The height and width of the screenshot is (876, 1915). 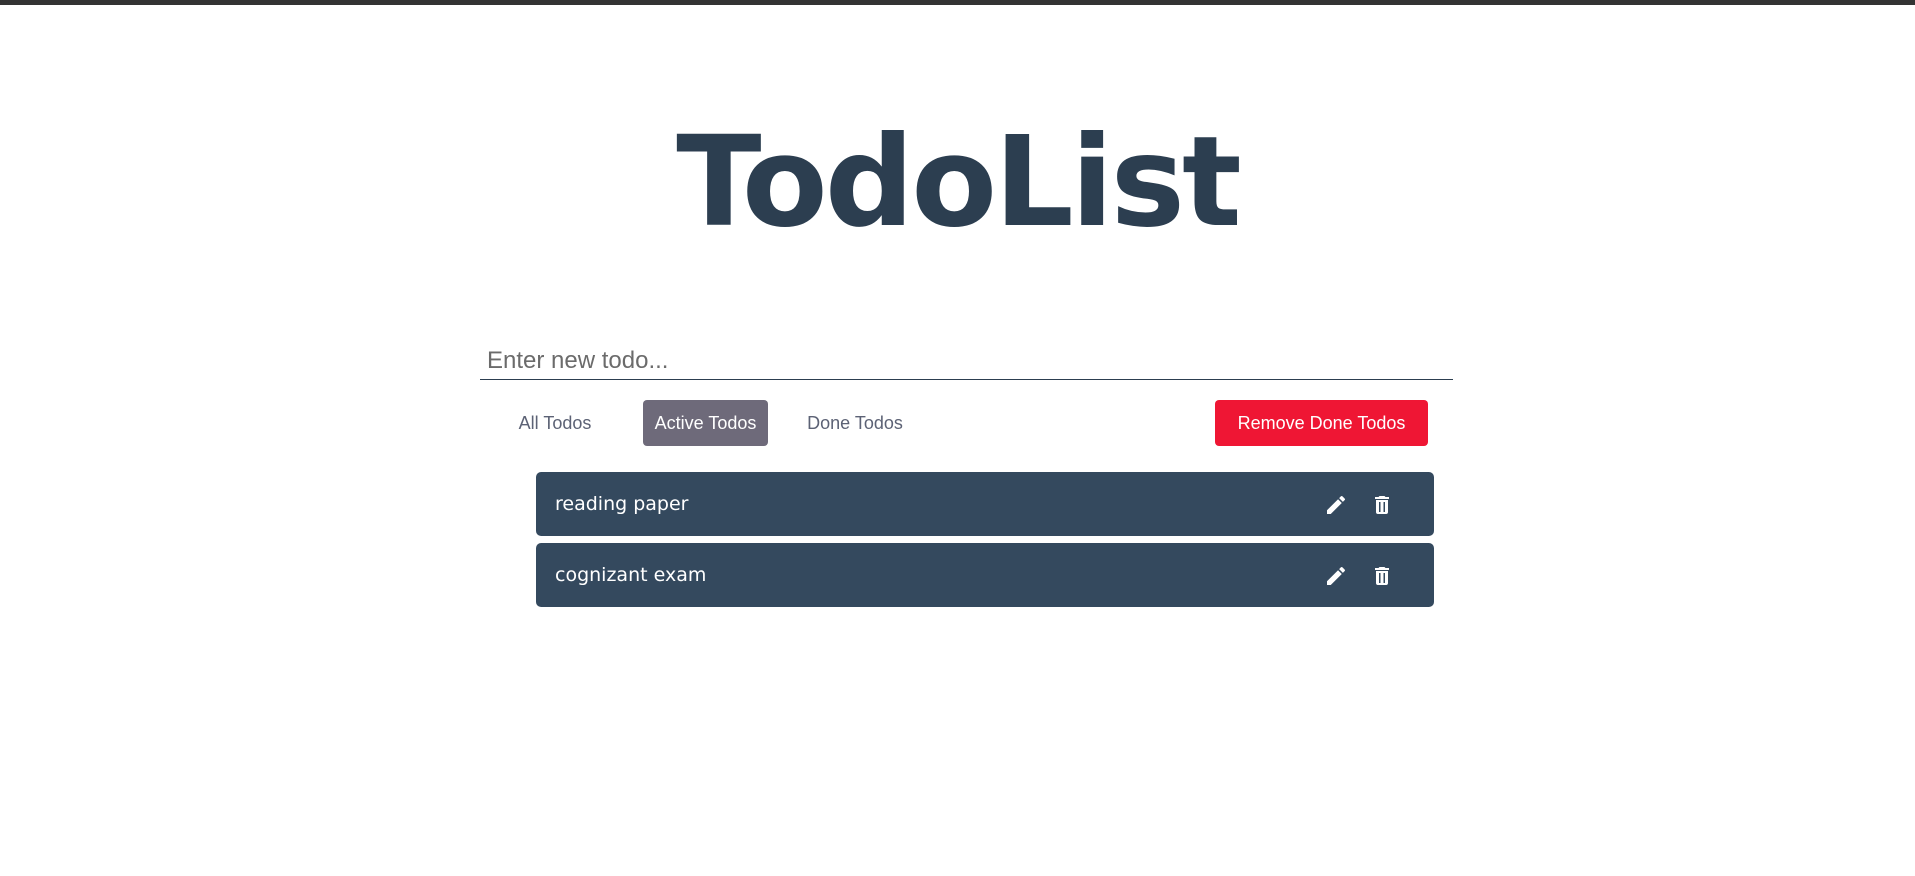 What do you see at coordinates (555, 423) in the screenshot?
I see `filter-all-todos-button: All Todos` at bounding box center [555, 423].